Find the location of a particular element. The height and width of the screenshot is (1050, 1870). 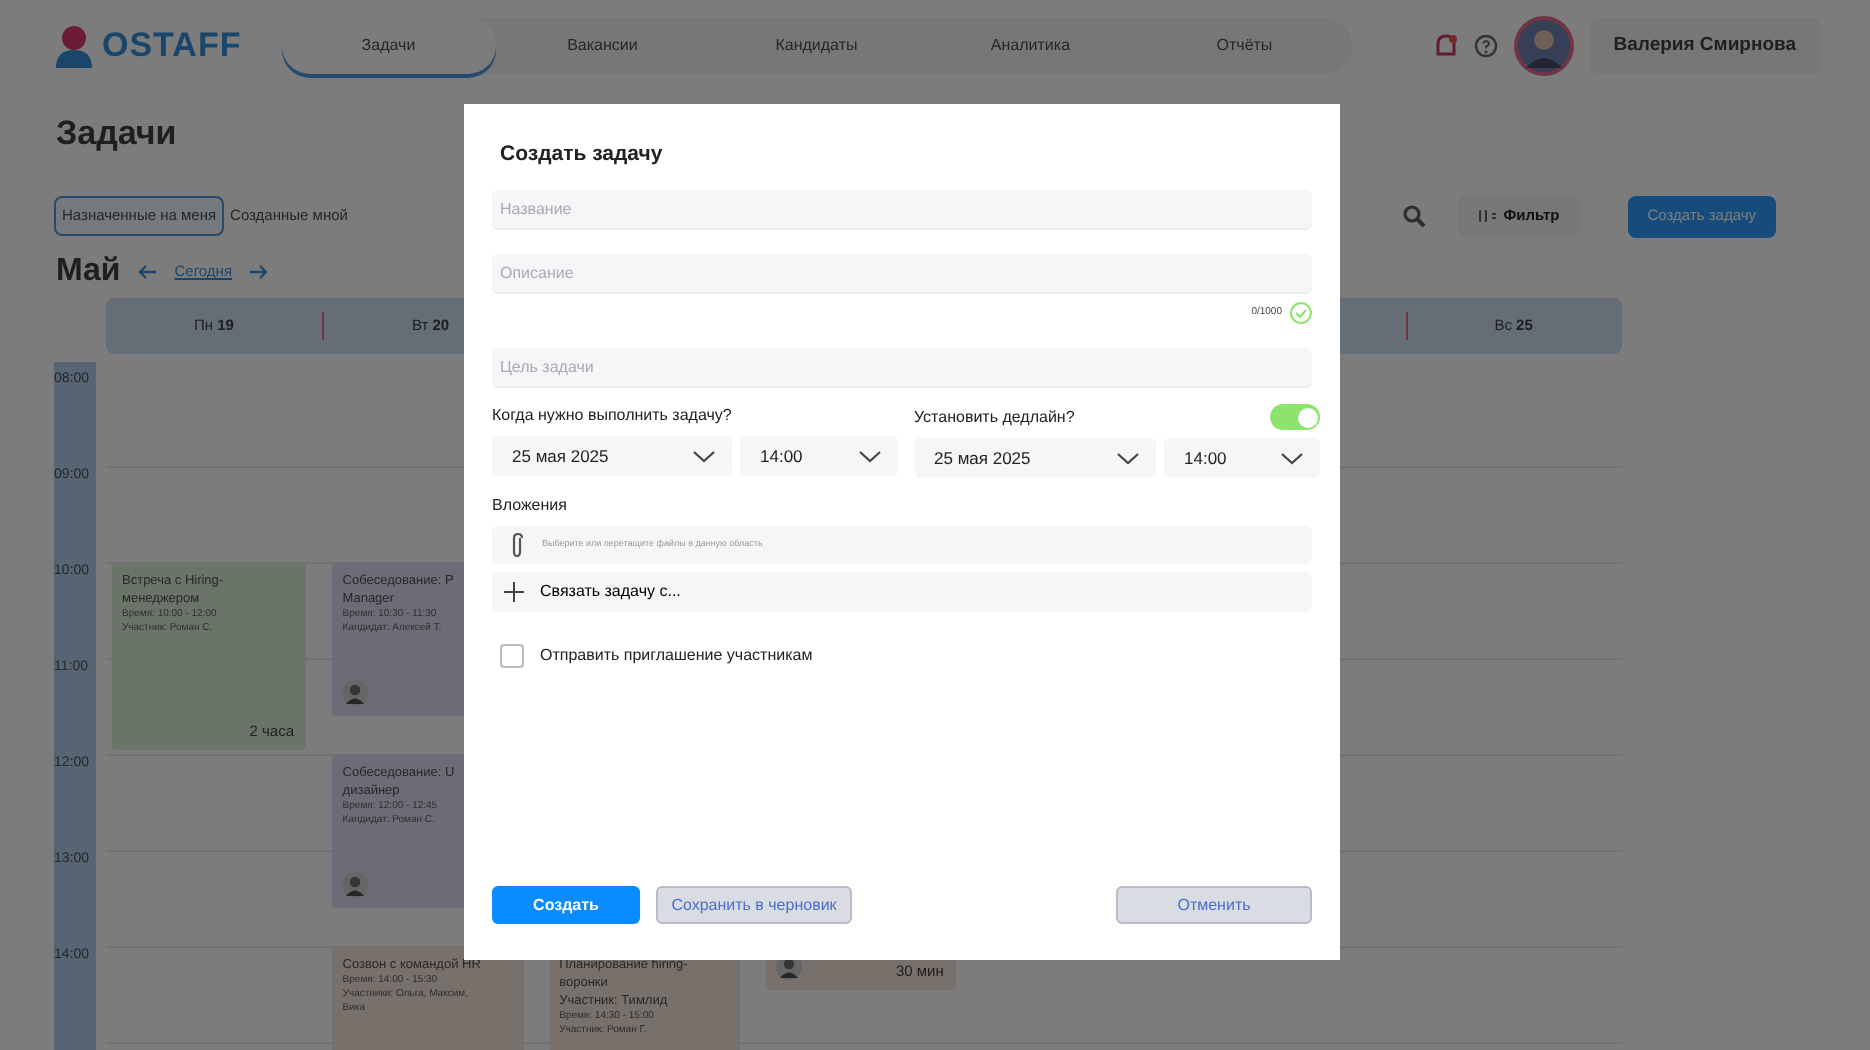

text-field: Название is located at coordinates (902, 209).